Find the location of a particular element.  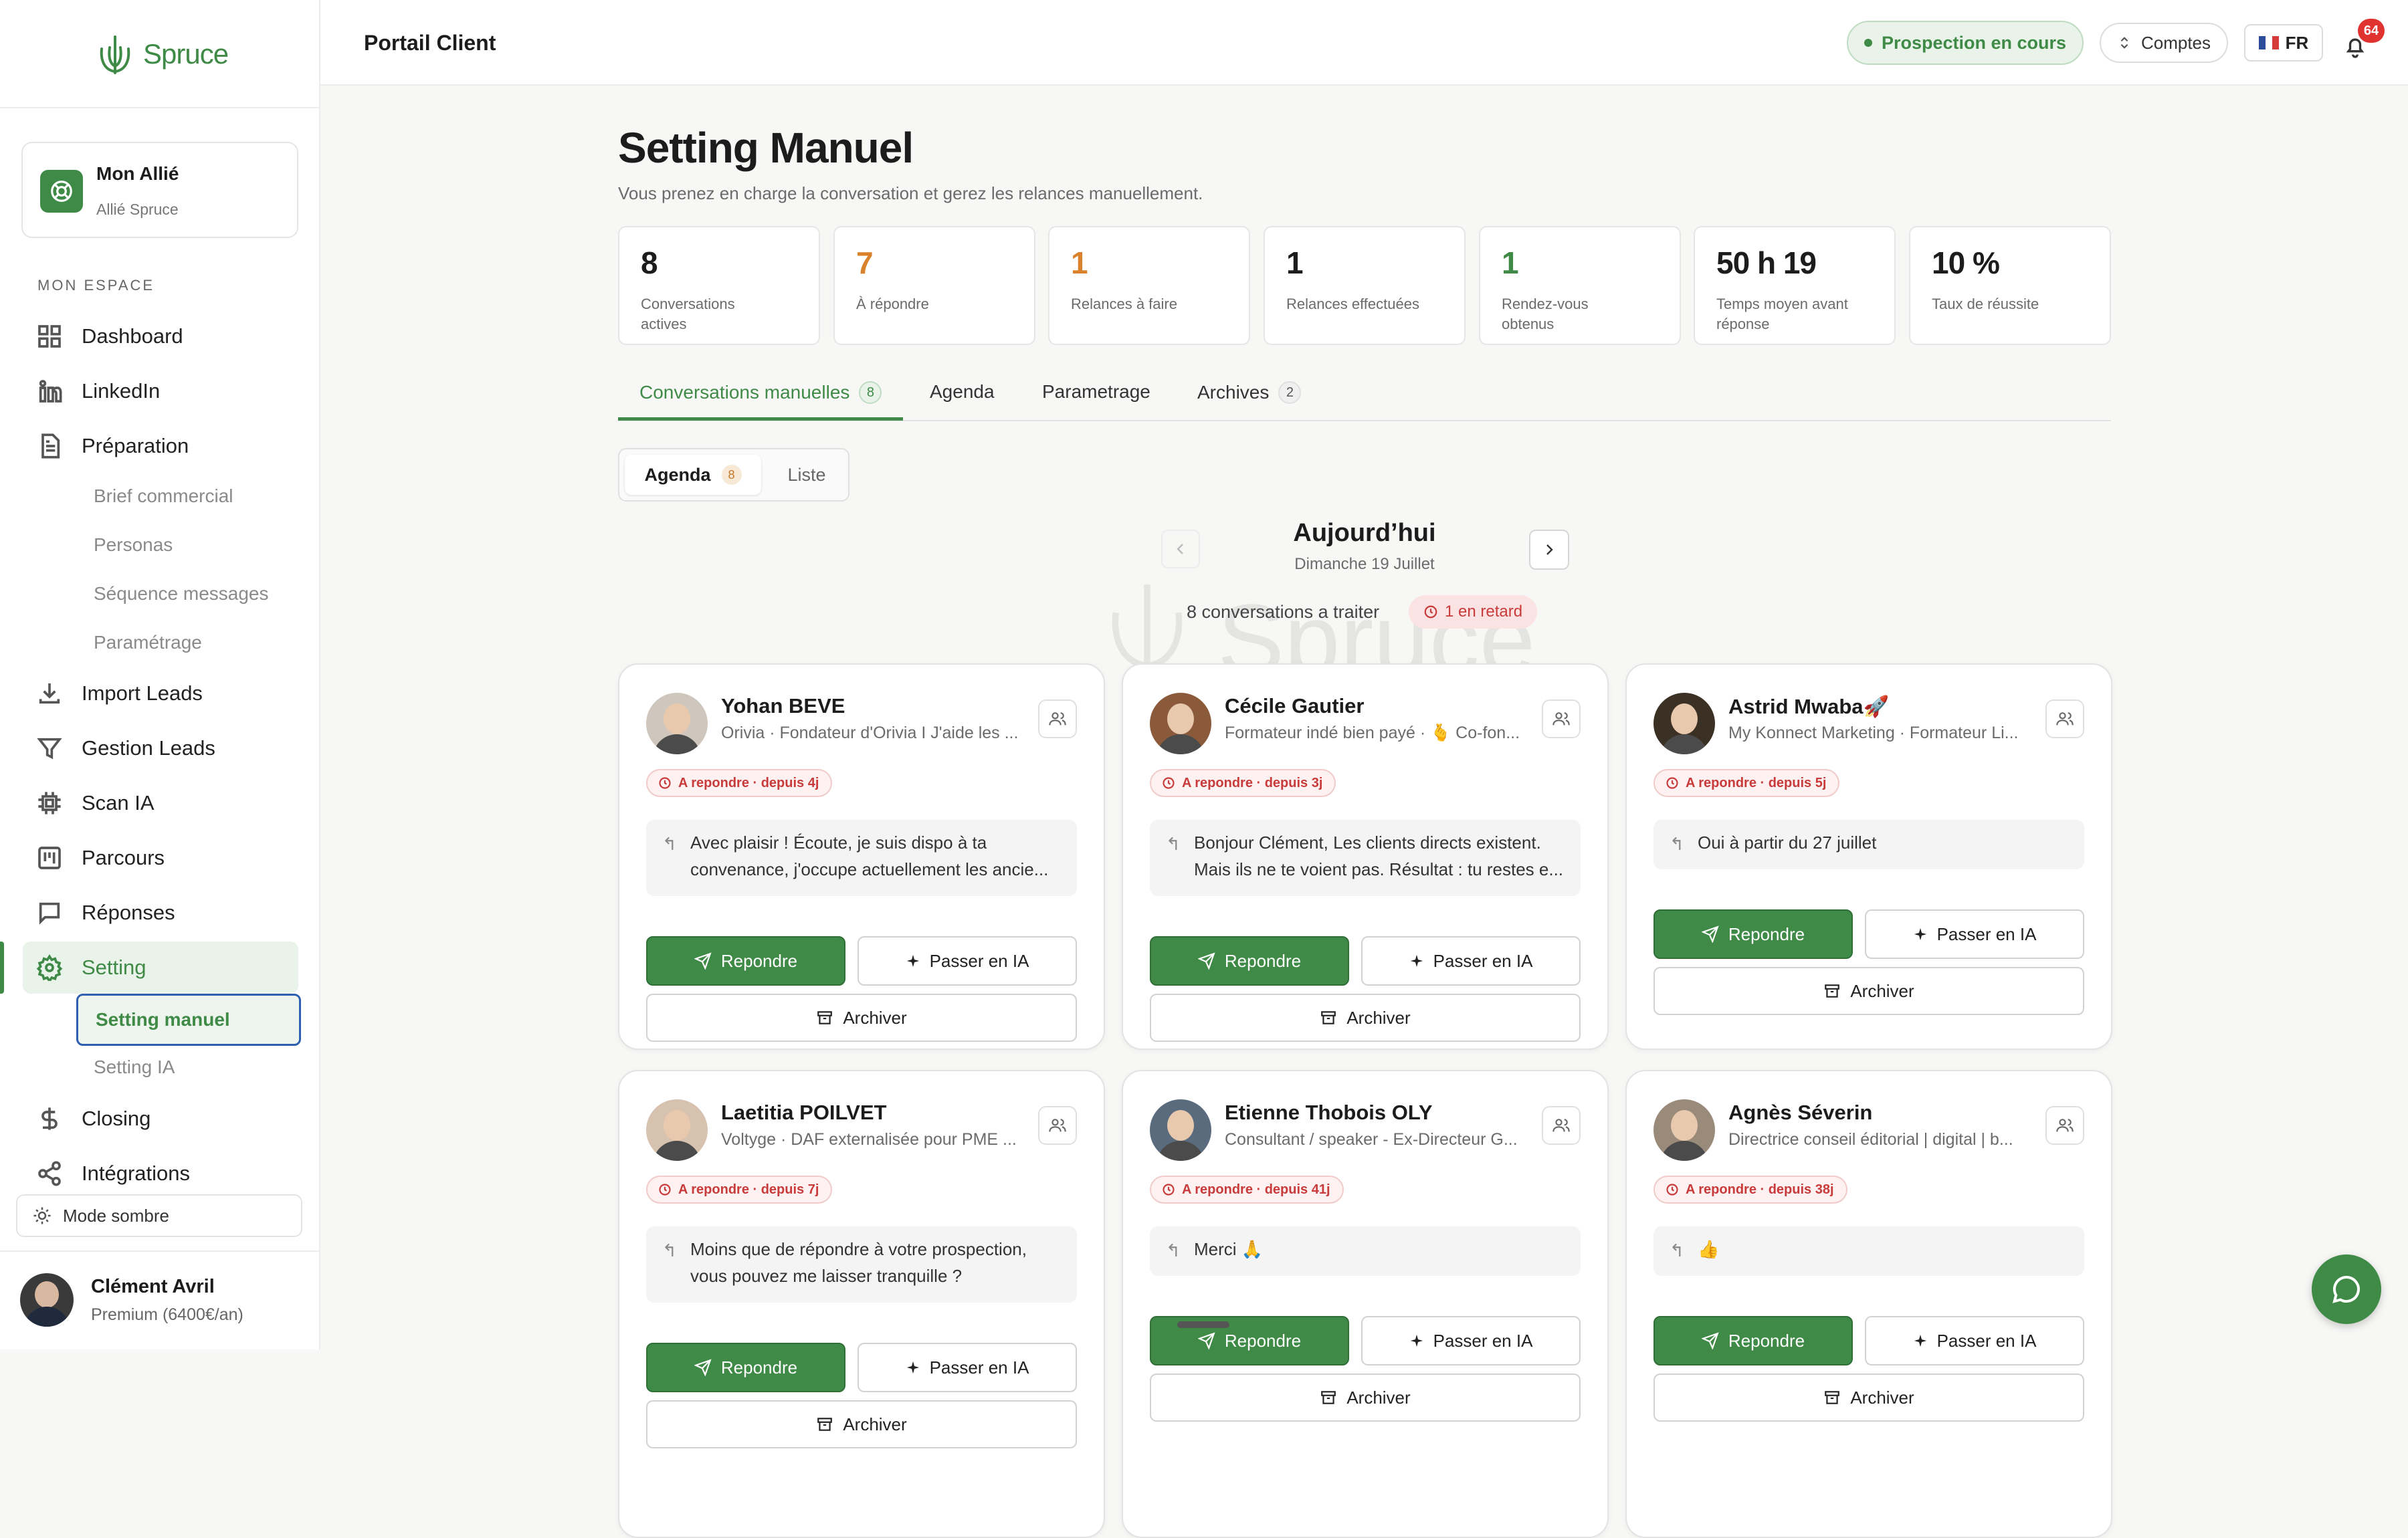

view-agenda-button: Agenda 8 is located at coordinates (693, 475).